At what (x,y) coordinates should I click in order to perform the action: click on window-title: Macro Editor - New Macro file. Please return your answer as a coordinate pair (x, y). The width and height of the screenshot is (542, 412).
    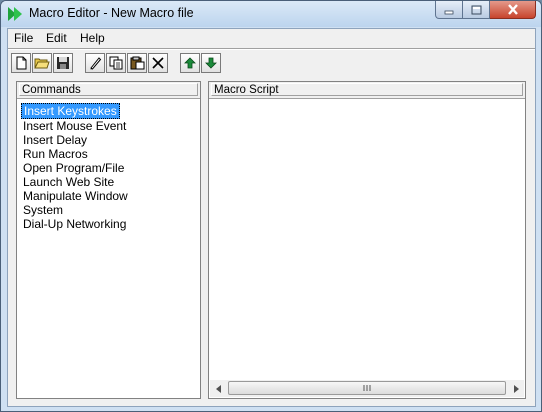
    Looking at the image, I should click on (111, 13).